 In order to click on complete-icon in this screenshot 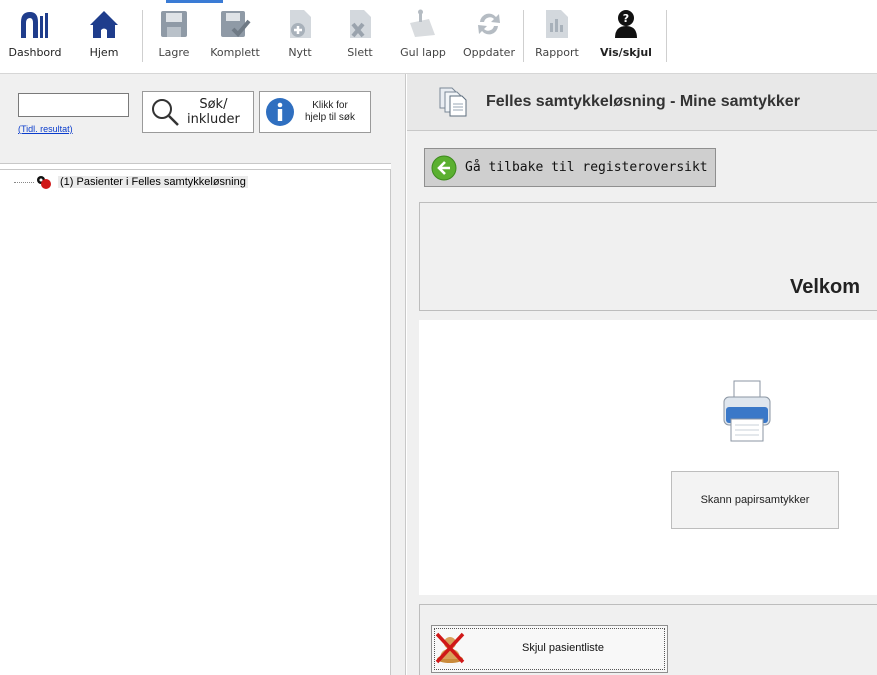, I will do `click(235, 24)`.